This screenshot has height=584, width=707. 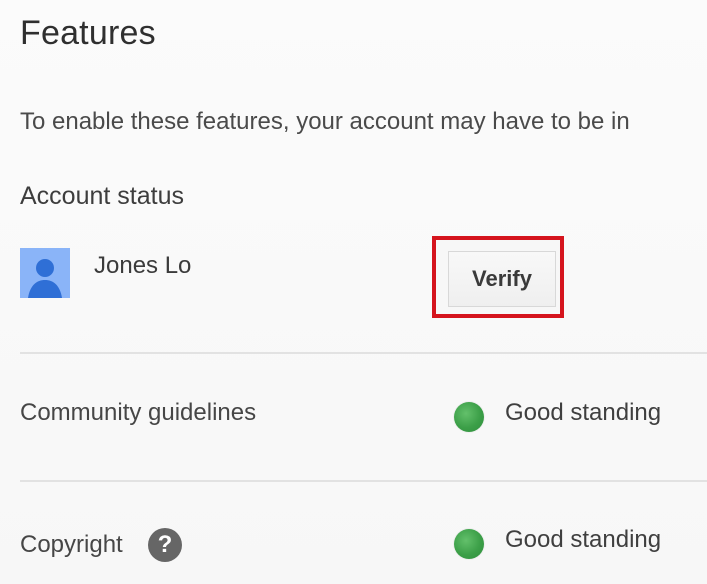 What do you see at coordinates (45, 273) in the screenshot?
I see `person-icon` at bounding box center [45, 273].